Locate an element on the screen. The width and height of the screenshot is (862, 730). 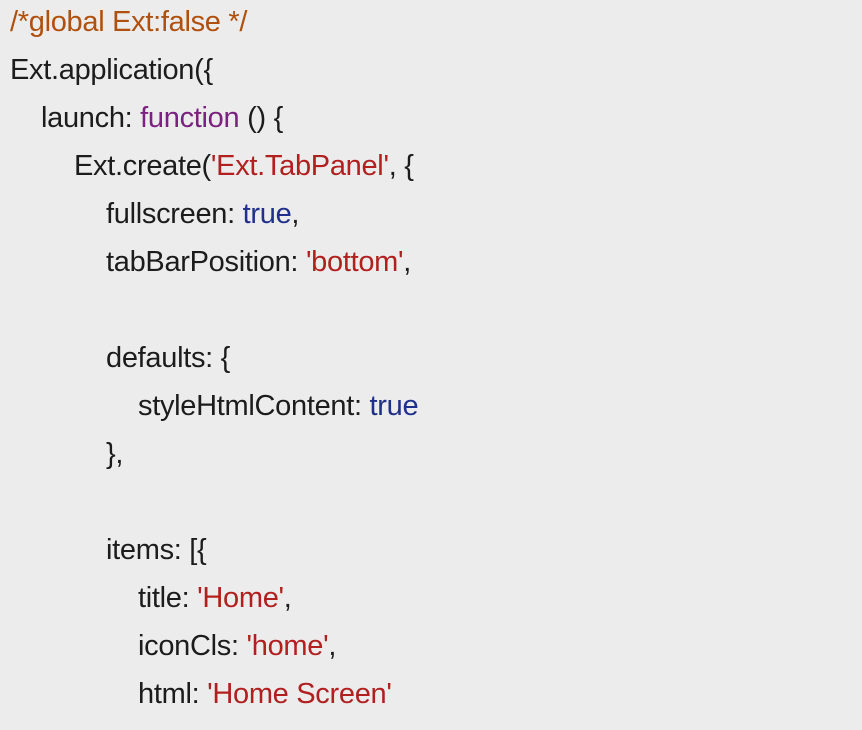
code-line-defaults-close: }, is located at coordinates (66, 454).